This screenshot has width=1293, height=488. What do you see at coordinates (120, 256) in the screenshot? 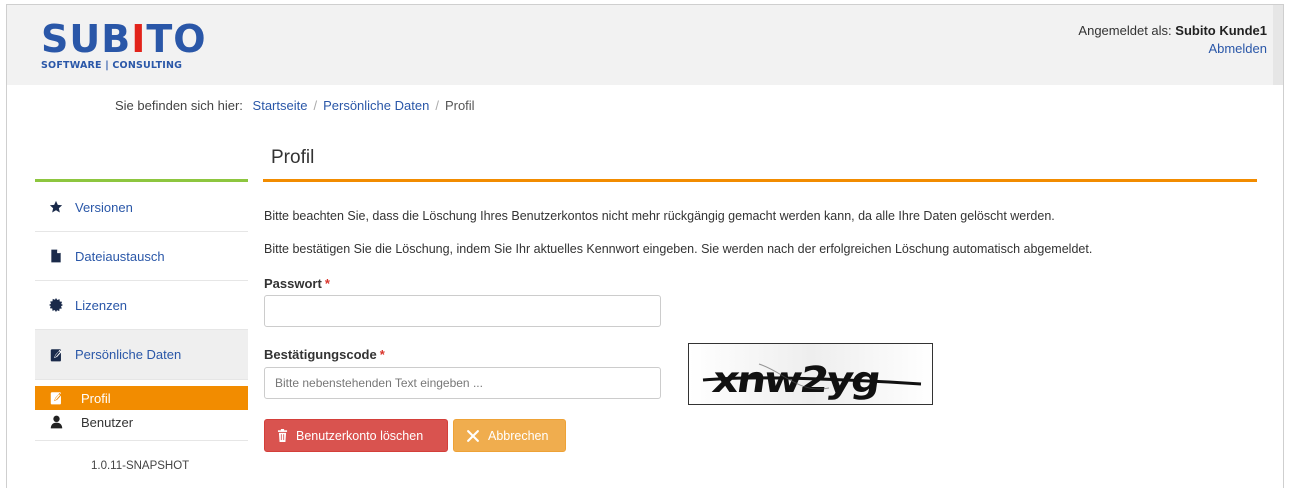
I see `sidebar-item-label: Dateiaustausch` at bounding box center [120, 256].